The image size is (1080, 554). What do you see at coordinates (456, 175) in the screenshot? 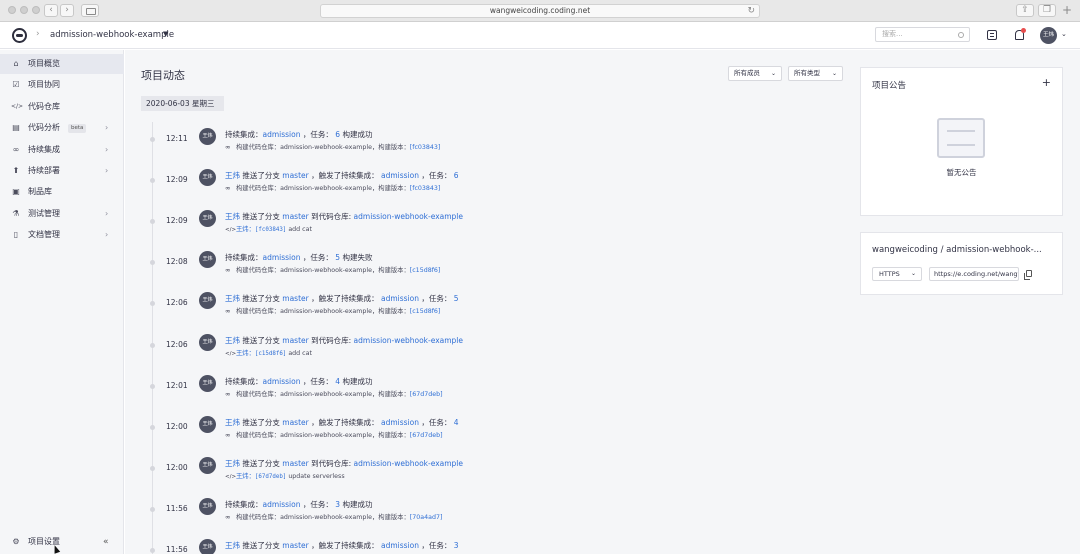
I see `event-link: 6` at bounding box center [456, 175].